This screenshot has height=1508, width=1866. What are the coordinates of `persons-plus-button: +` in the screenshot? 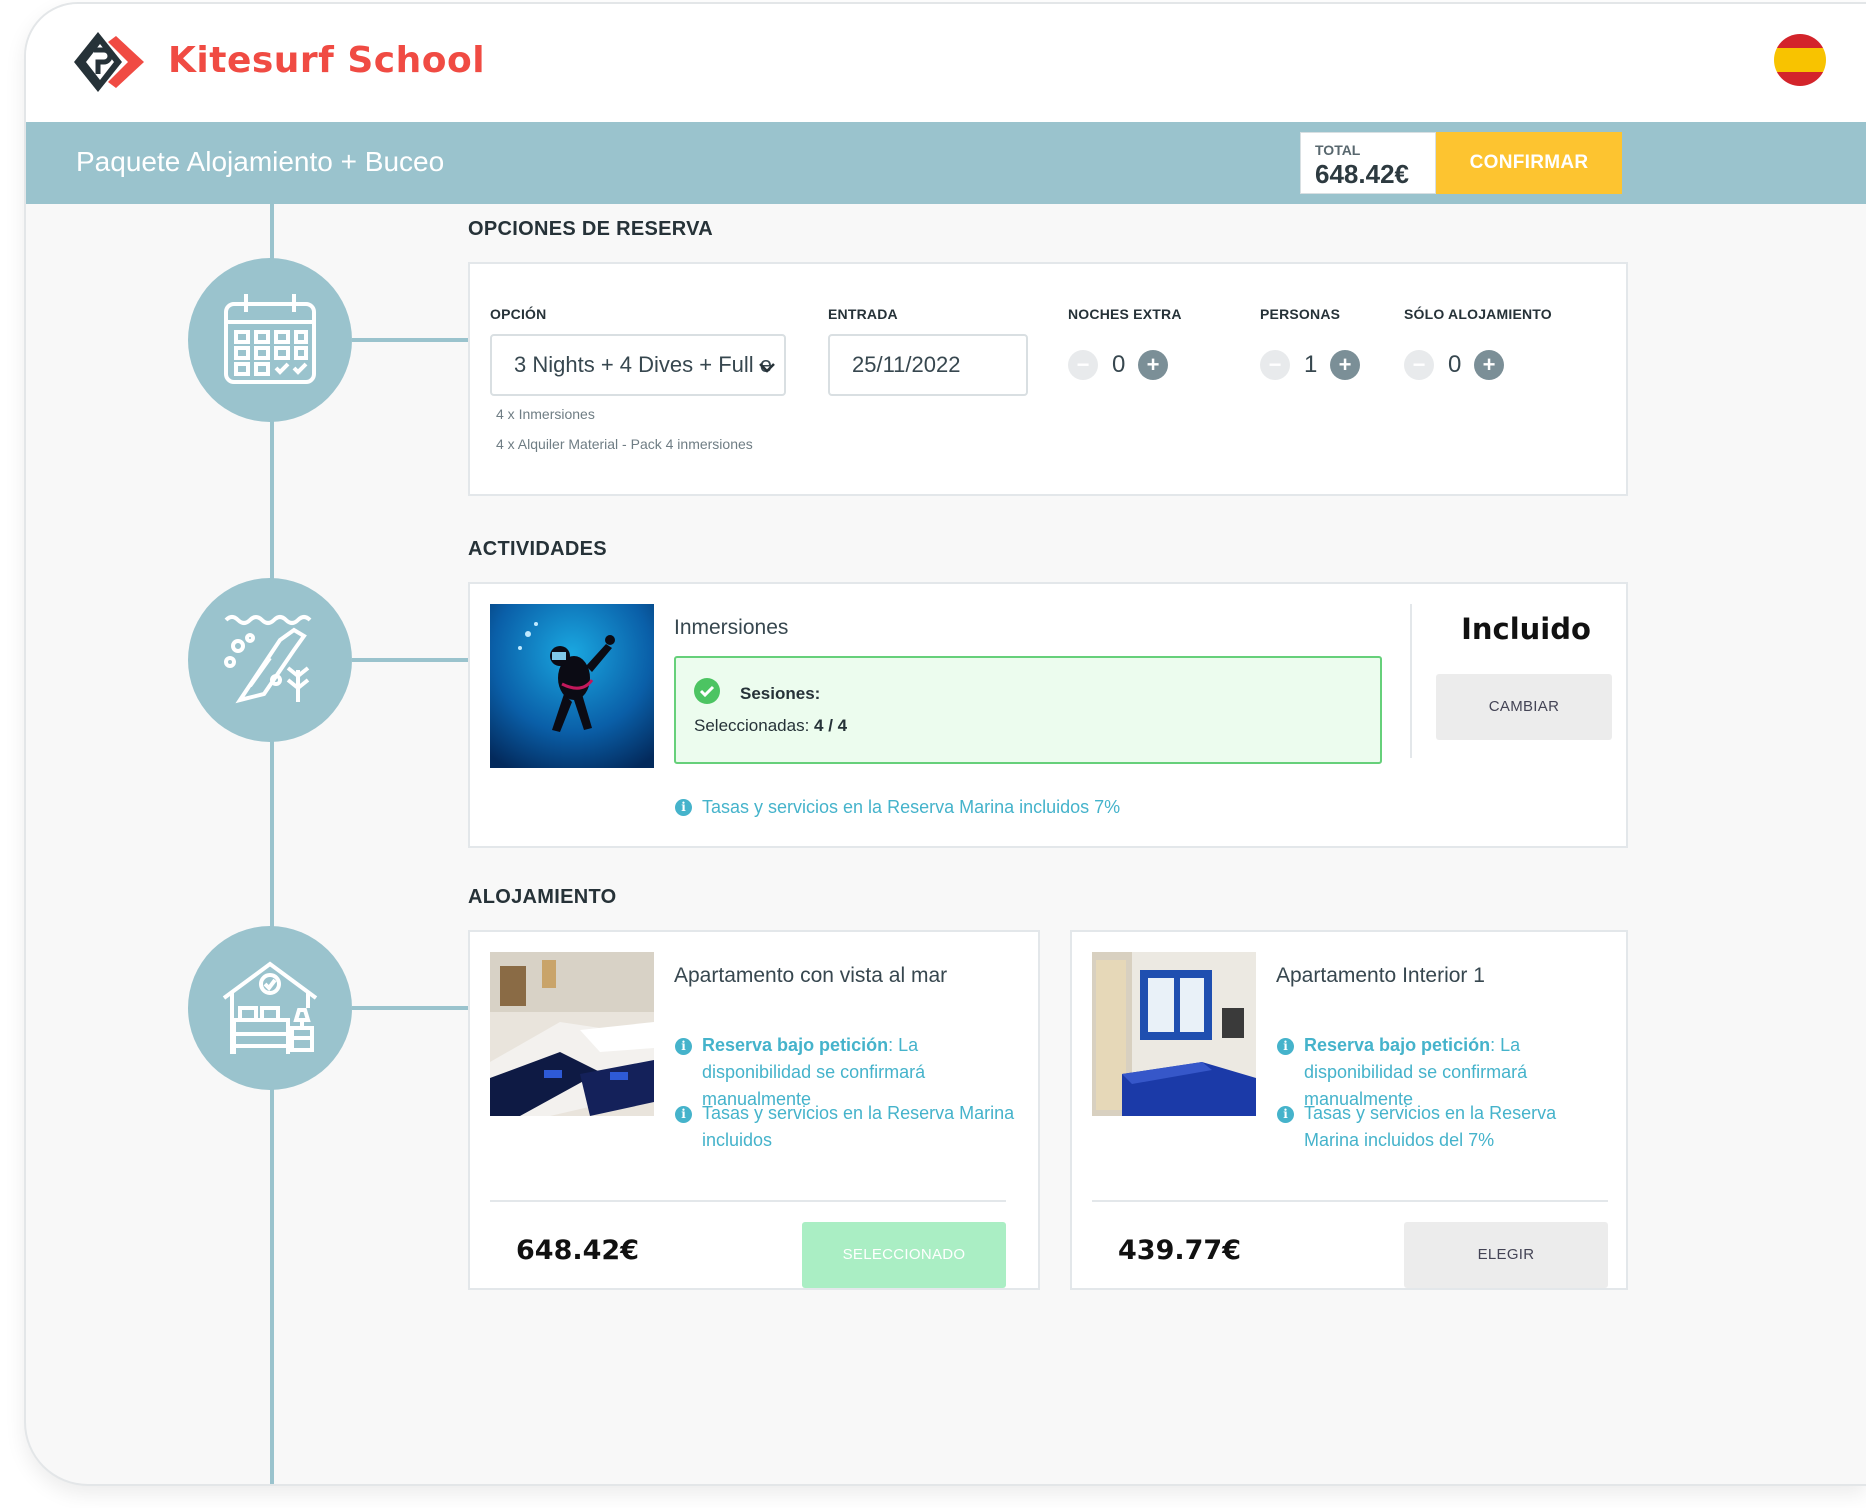 It's located at (1345, 365).